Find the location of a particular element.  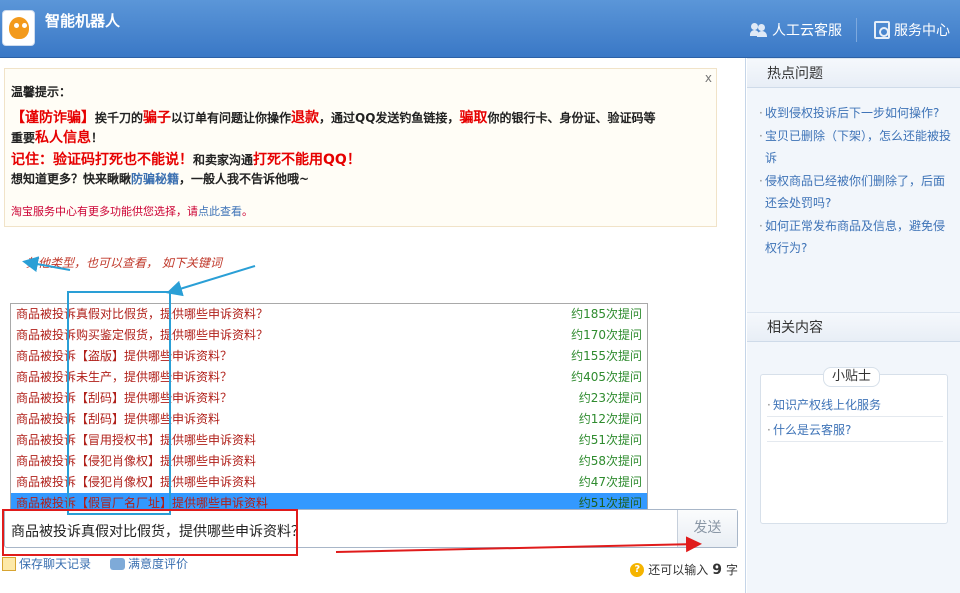

notice-heading: 温馨提示： is located at coordinates (41, 92).